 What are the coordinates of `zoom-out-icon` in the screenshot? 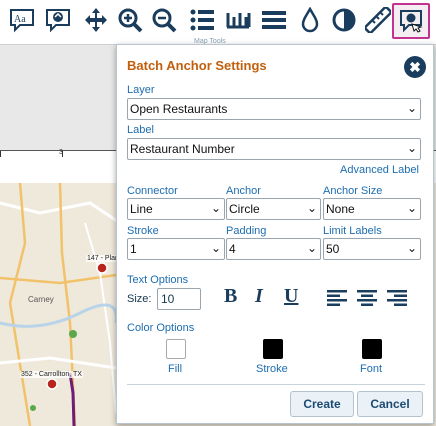 It's located at (164, 20).